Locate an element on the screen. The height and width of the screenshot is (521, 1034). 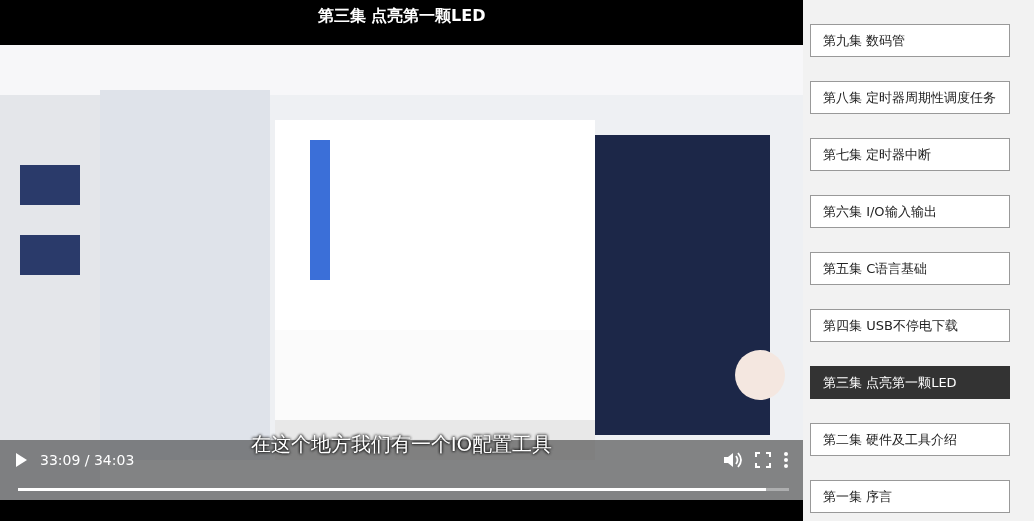
episode-item: 第三集 点亮第一颗LED is located at coordinates (910, 382).